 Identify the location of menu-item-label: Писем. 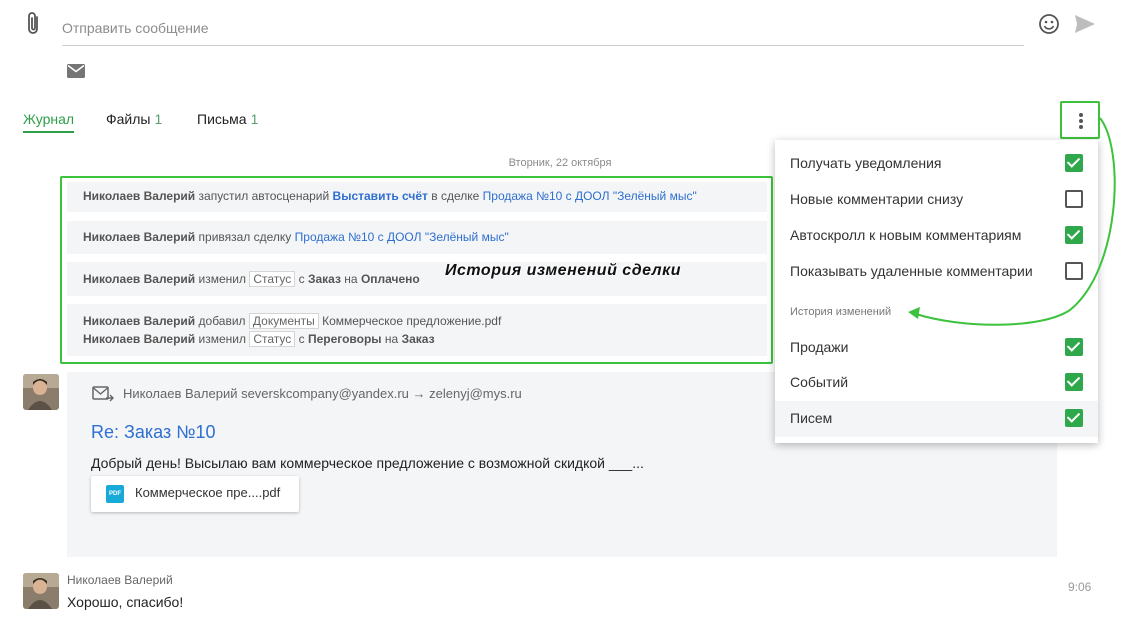
(811, 418).